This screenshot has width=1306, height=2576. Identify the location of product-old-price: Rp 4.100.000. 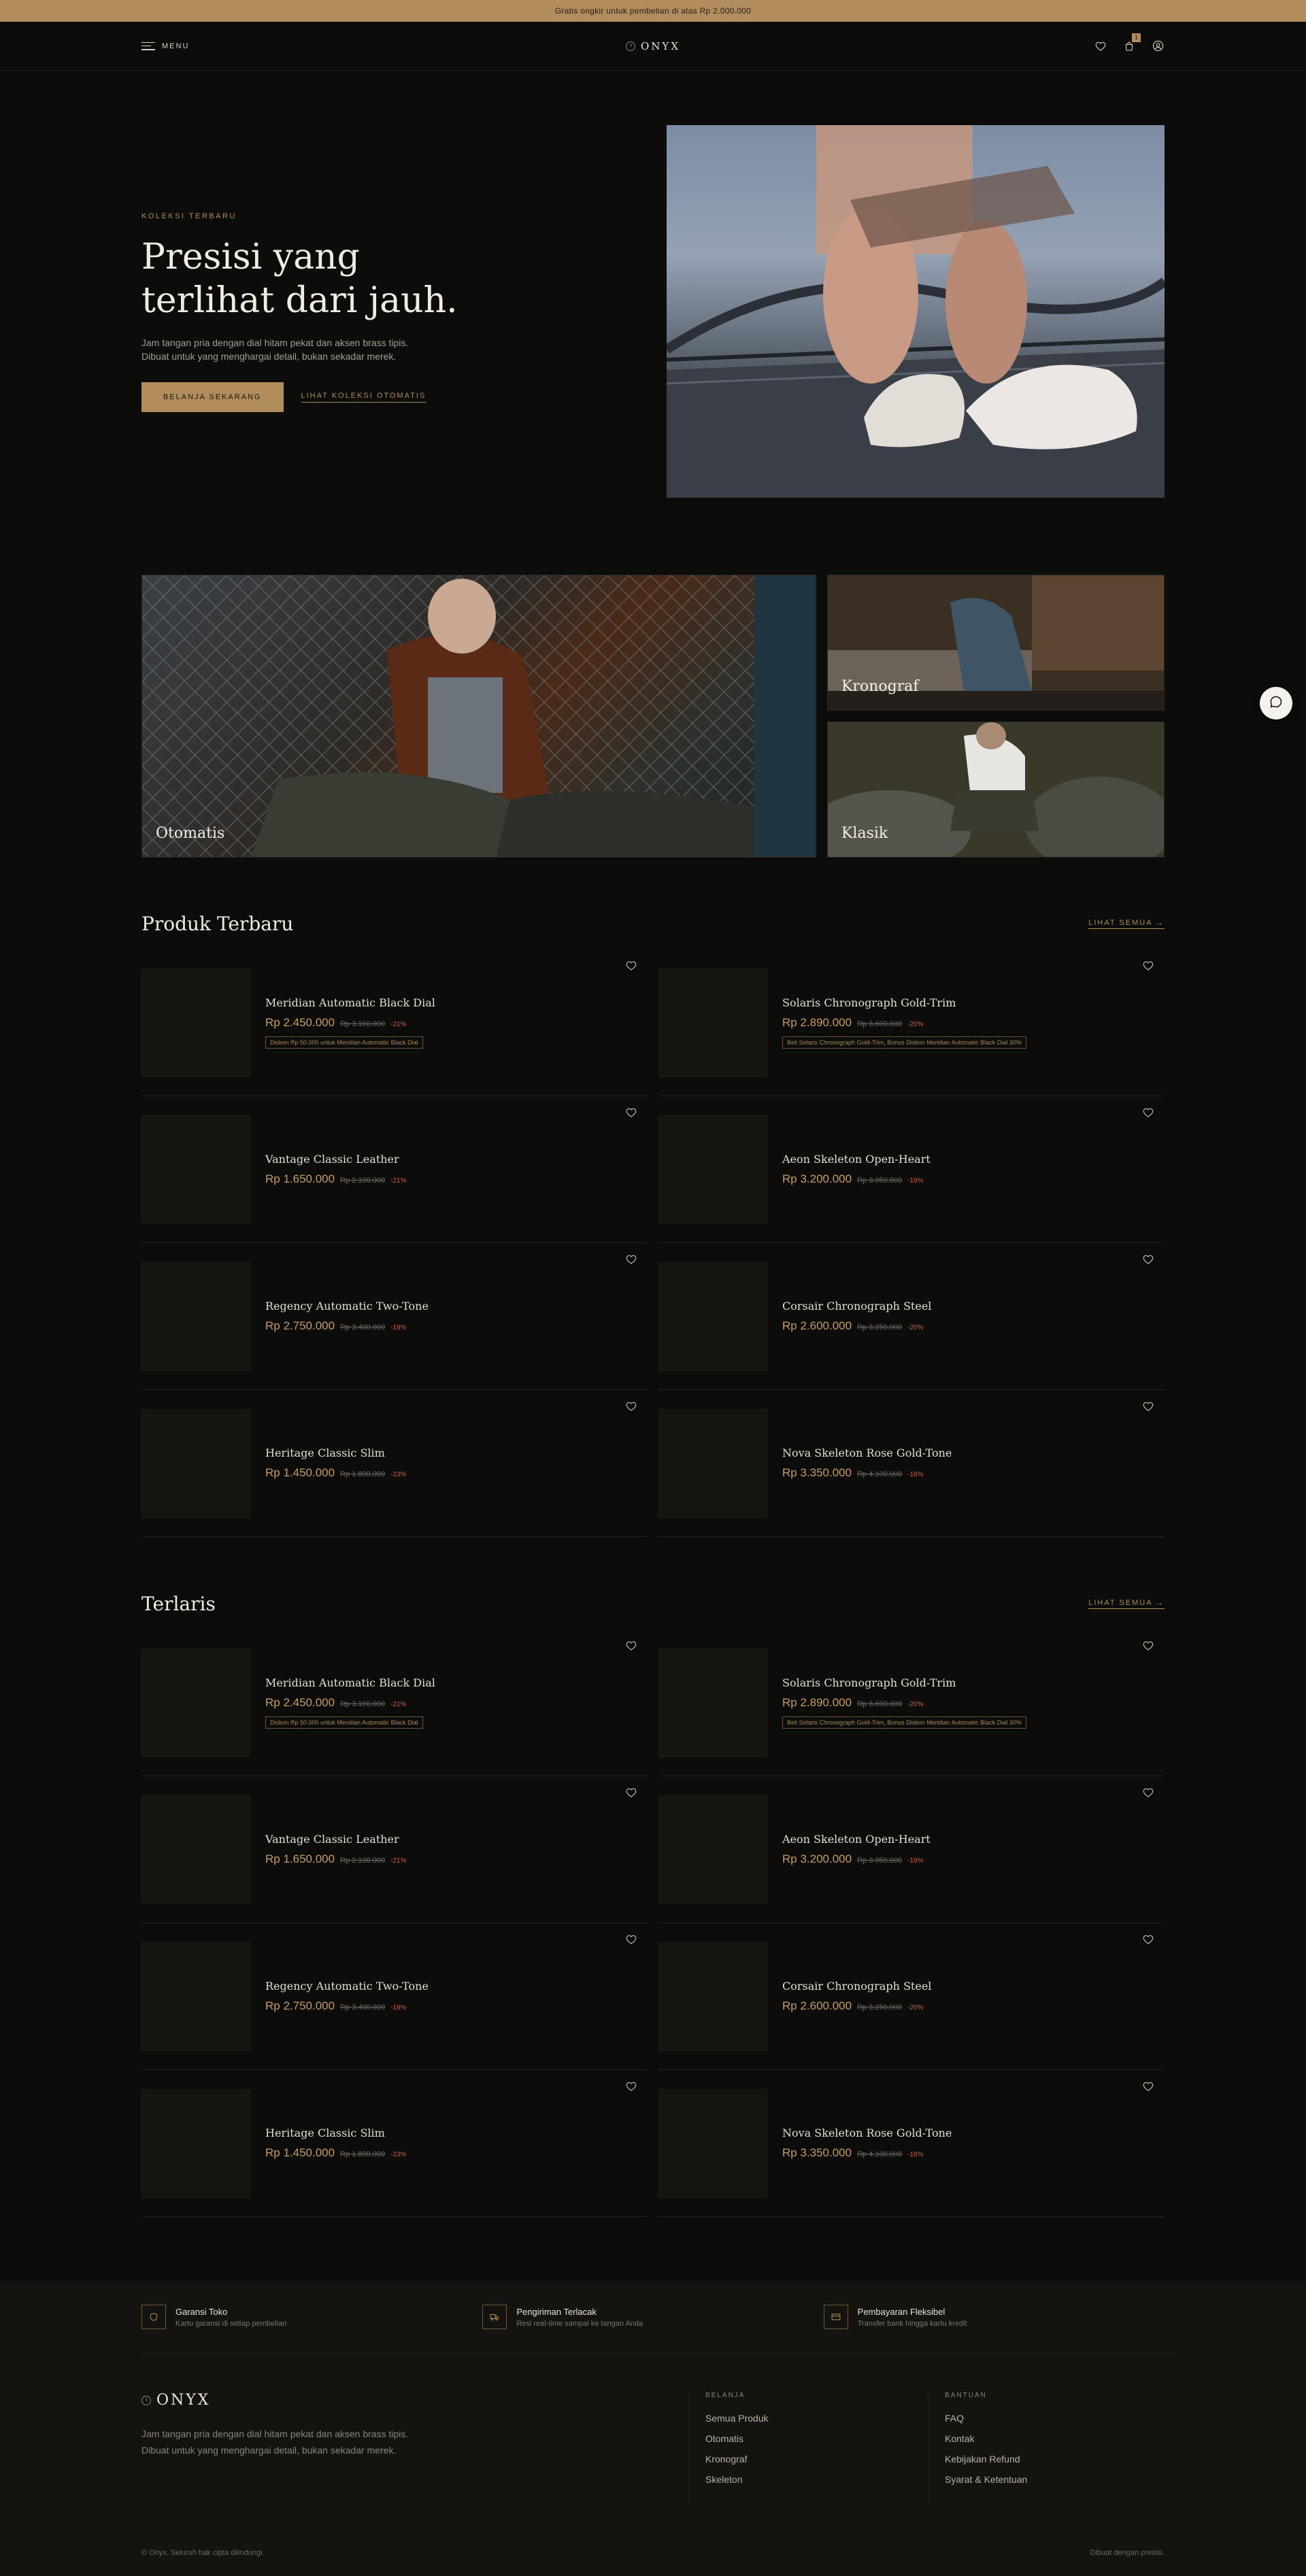
(880, 1474).